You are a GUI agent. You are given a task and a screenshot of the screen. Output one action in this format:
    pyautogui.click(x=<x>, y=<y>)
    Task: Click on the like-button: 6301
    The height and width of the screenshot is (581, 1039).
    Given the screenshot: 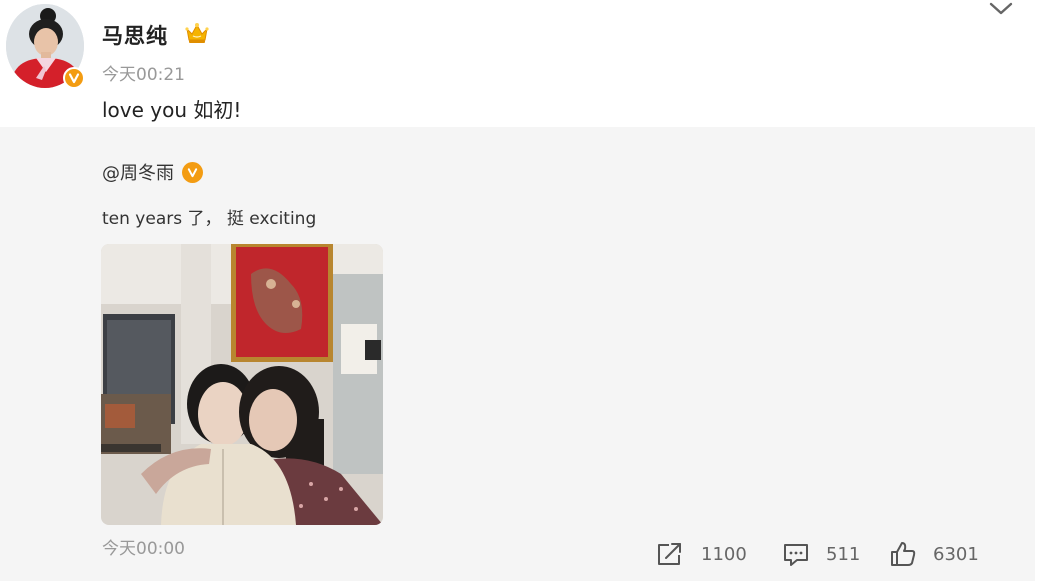 What is the action you would take?
    pyautogui.click(x=934, y=554)
    